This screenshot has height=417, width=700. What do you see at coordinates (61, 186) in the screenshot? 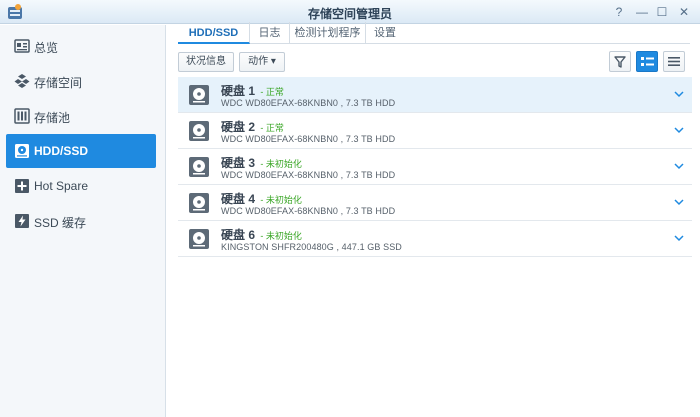
I see `sidebar-item-label: Hot Spare` at bounding box center [61, 186].